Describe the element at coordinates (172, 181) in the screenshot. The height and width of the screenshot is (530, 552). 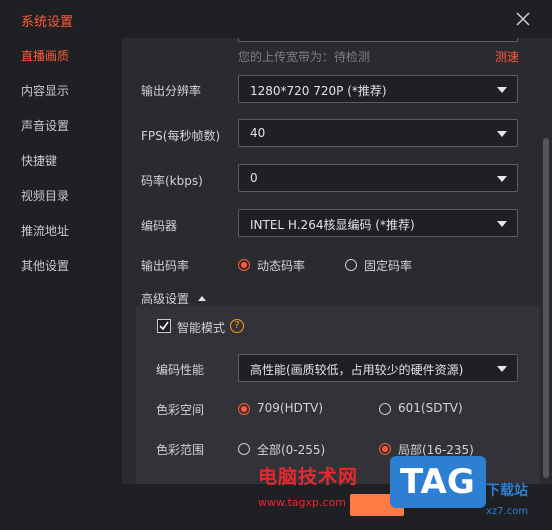
I see `bitrate-label: 码率(kbps)` at that location.